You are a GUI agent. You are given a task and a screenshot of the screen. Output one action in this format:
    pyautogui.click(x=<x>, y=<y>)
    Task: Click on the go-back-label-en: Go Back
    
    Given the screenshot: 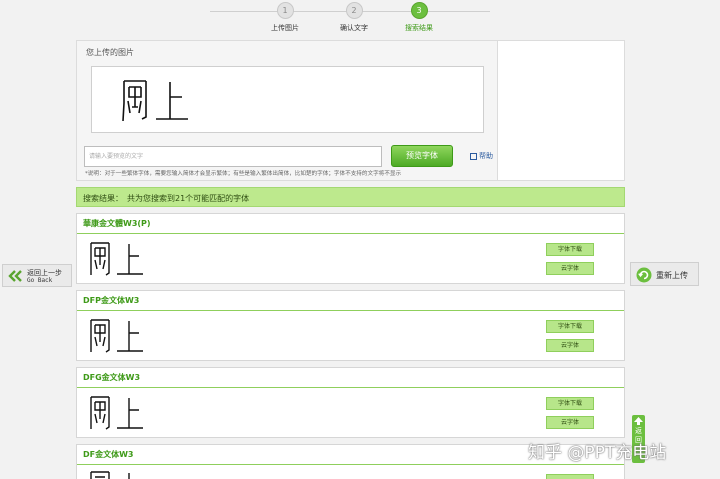 What is the action you would take?
    pyautogui.click(x=40, y=280)
    